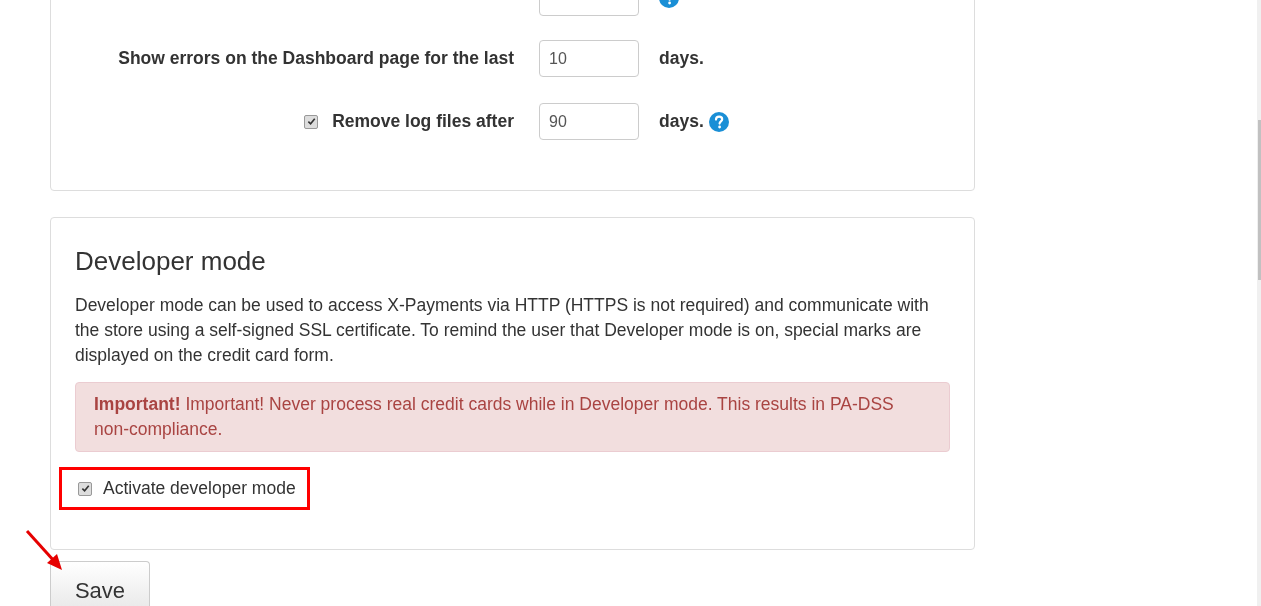 This screenshot has width=1261, height=606. Describe the element at coordinates (502, 330) in the screenshot. I see `description-text: Developer mode can be used to access X-Payments via HTTP (HTTPS is not required) and communicate with the store using a self-signed SSL certificate. To remind the user that Developer mode is on, special marks are displayed on the credit card form.` at that location.